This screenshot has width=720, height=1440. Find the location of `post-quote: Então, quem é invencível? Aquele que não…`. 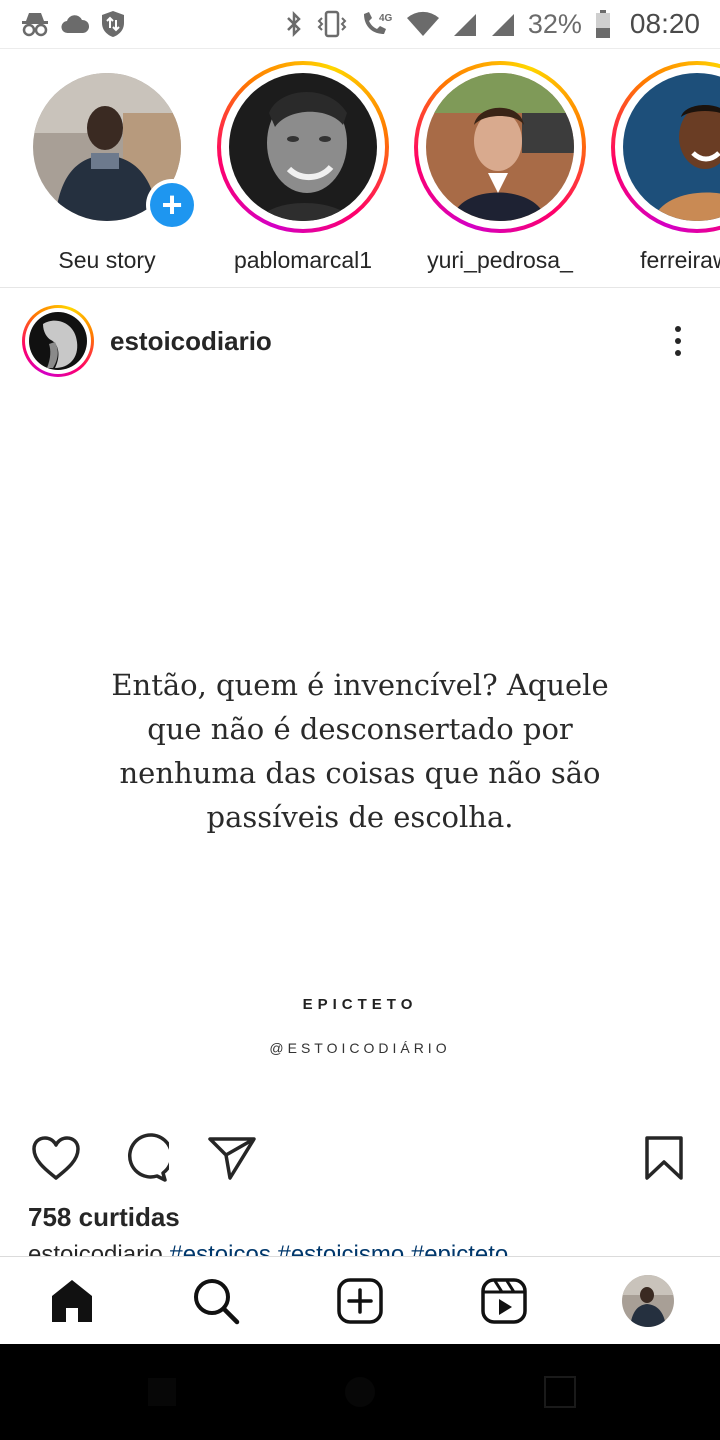

post-quote: Então, quem é invencível? Aquele que não… is located at coordinates (360, 751).